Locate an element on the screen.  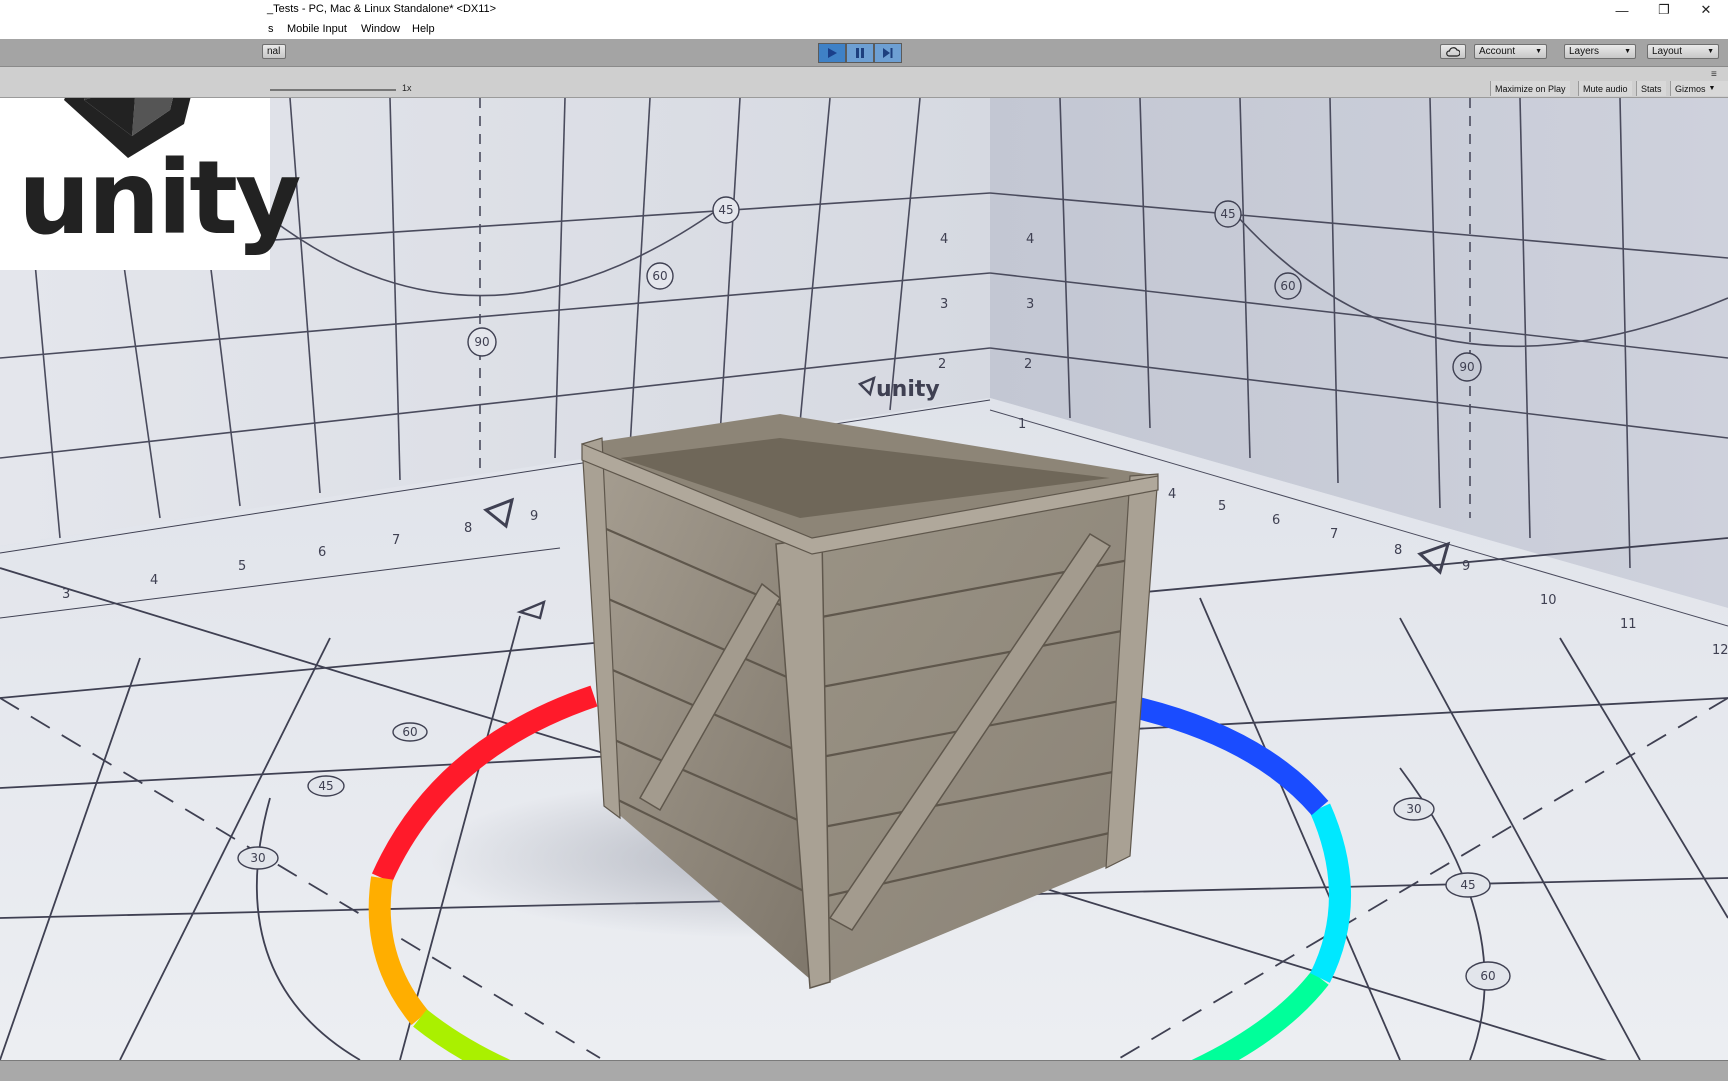
cloud-icon is located at coordinates (1453, 51).